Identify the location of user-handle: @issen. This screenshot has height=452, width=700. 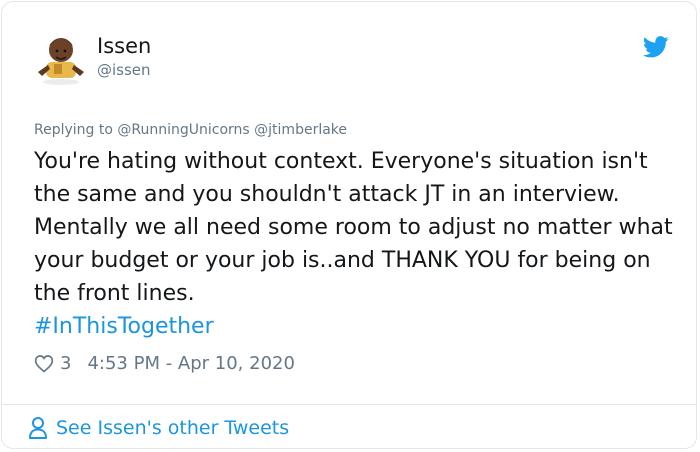
(124, 70).